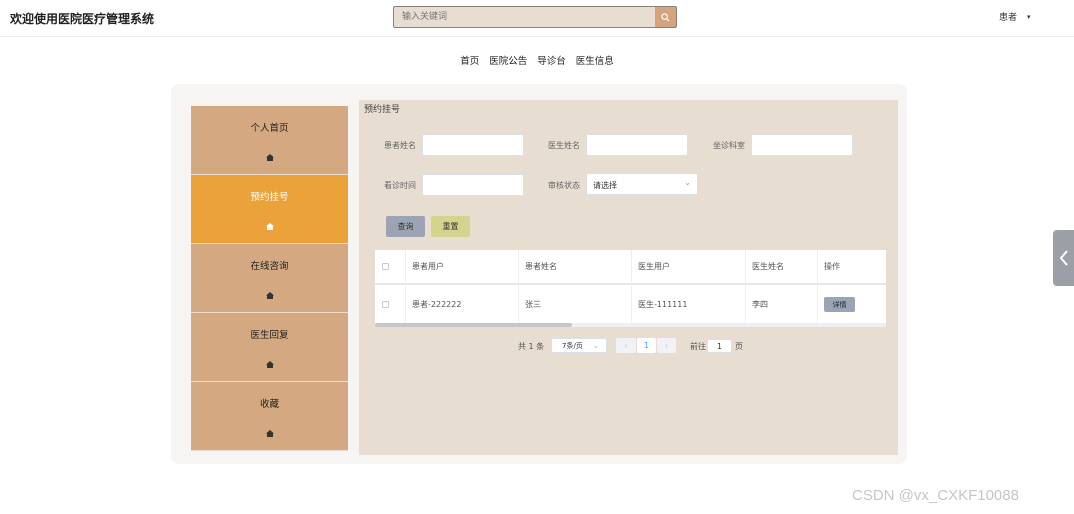 The width and height of the screenshot is (1074, 514). I want to click on sidebar-item-label: 医生回复, so click(269, 335).